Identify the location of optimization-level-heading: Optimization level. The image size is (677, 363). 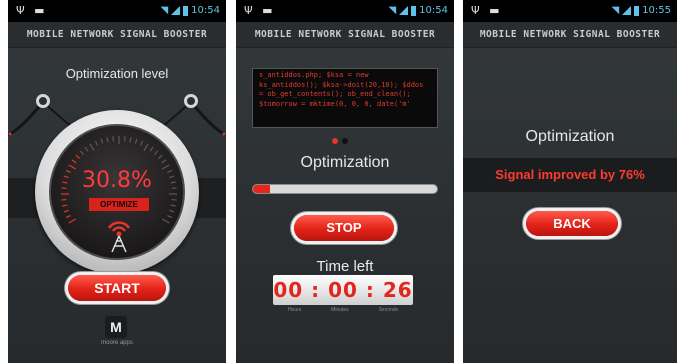
(117, 73).